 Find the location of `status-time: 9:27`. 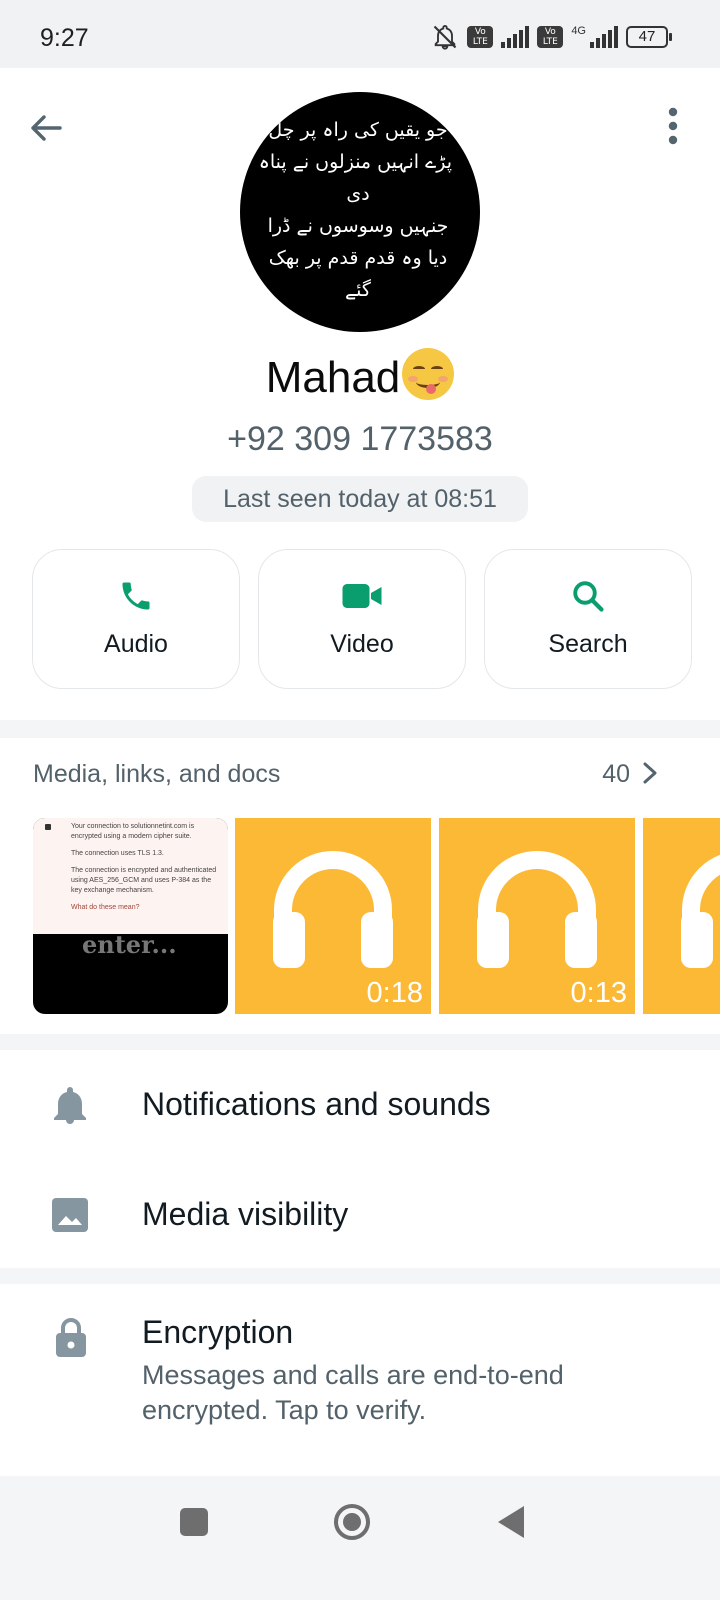

status-time: 9:27 is located at coordinates (64, 38).